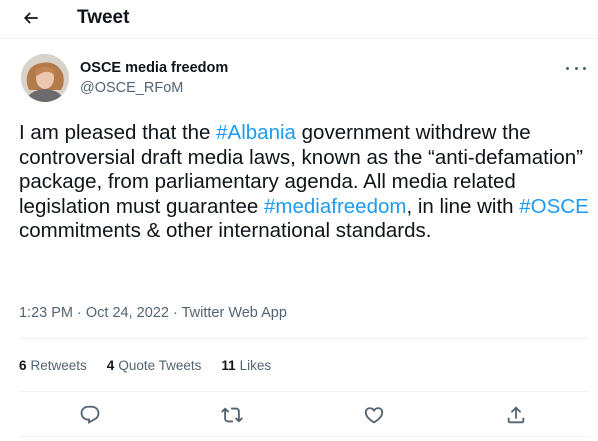 The width and height of the screenshot is (598, 441). I want to click on tweet-meta: 1:23 PM · Oct 24, 2022 · Twitter Web App, so click(153, 313).